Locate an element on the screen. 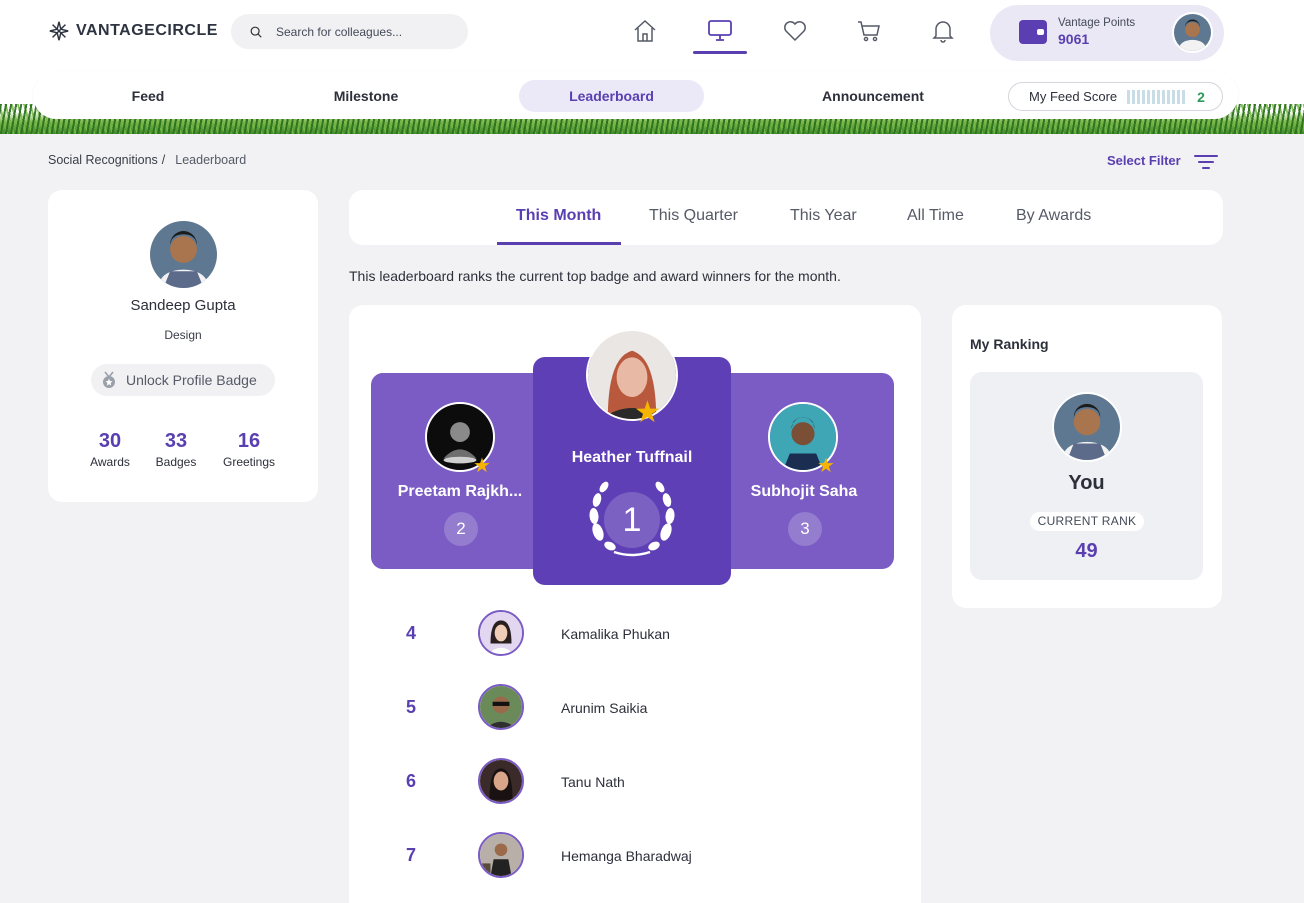 The image size is (1304, 903). tab-all-time: All Time is located at coordinates (935, 216).